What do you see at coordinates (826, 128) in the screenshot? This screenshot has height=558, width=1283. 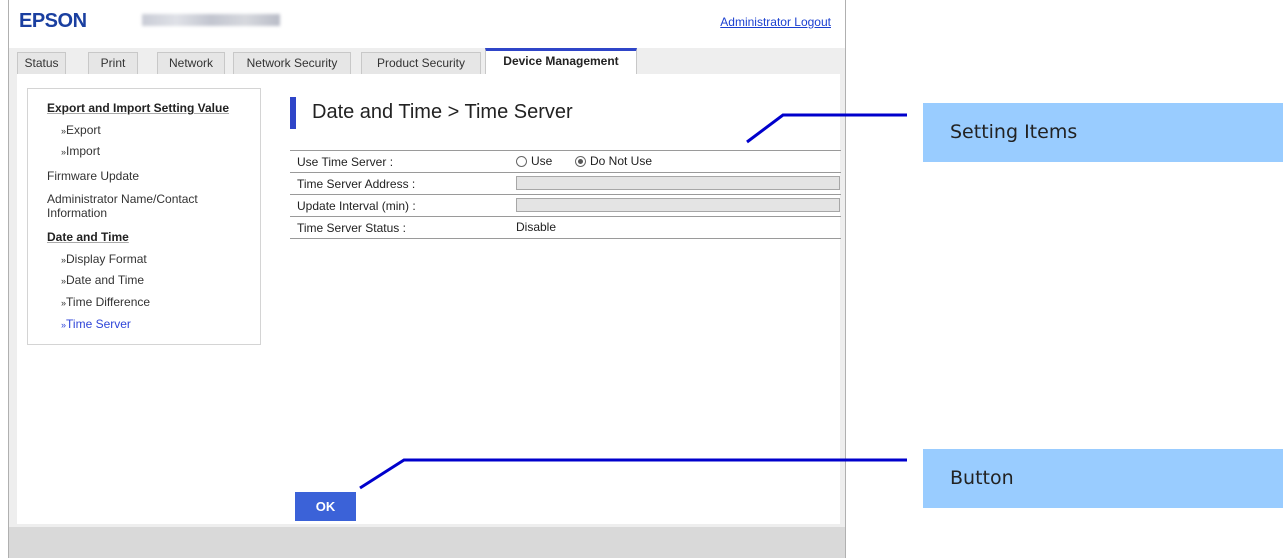 I see `setting-items-leader-line` at bounding box center [826, 128].